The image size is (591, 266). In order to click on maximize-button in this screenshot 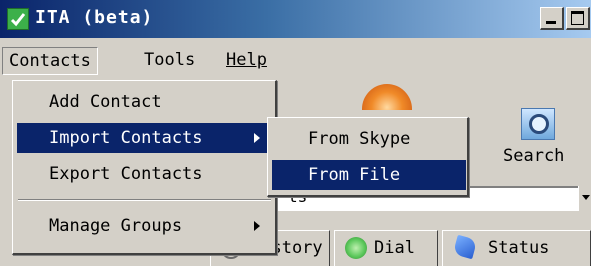, I will do `click(578, 18)`.